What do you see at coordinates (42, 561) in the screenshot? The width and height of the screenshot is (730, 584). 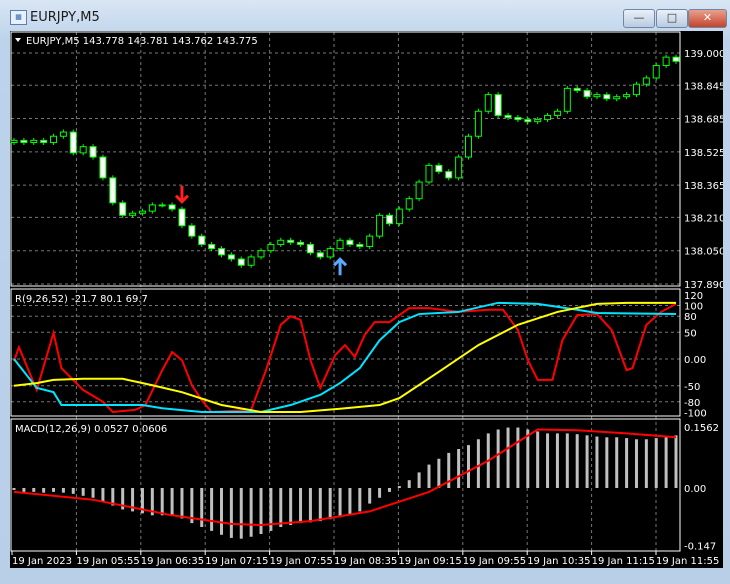 I see `time-tick-label: 19 Jan 2023` at bounding box center [42, 561].